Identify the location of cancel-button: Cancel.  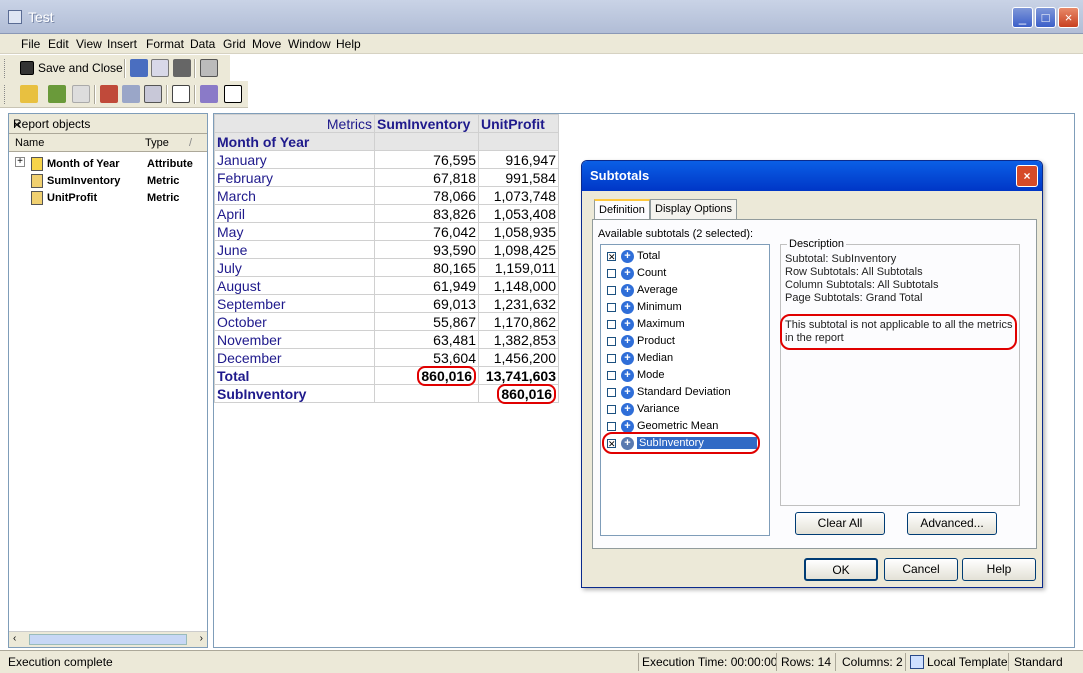
(921, 569).